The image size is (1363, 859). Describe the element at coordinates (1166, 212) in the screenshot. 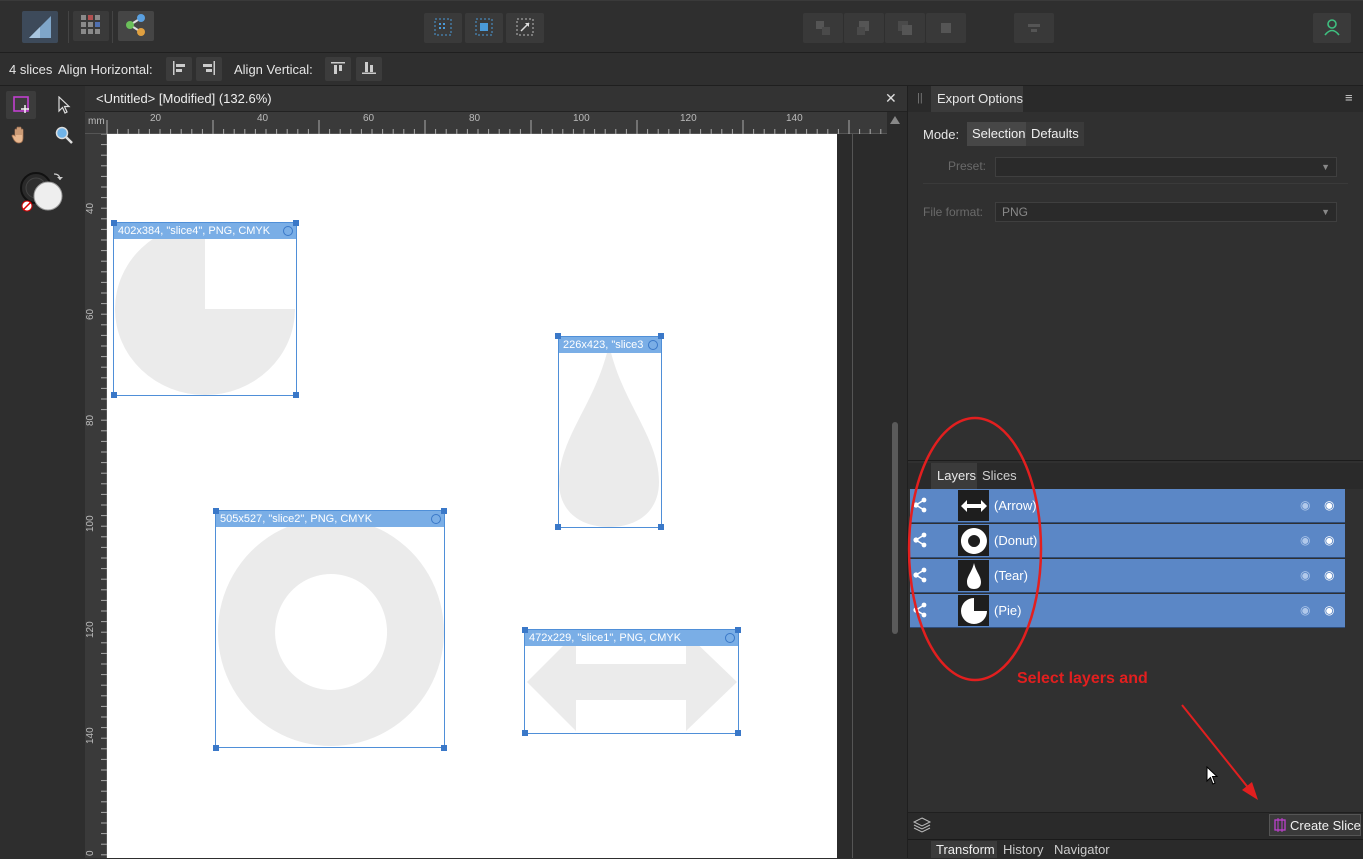

I see `file-format-dropdown: PNG ▼` at that location.